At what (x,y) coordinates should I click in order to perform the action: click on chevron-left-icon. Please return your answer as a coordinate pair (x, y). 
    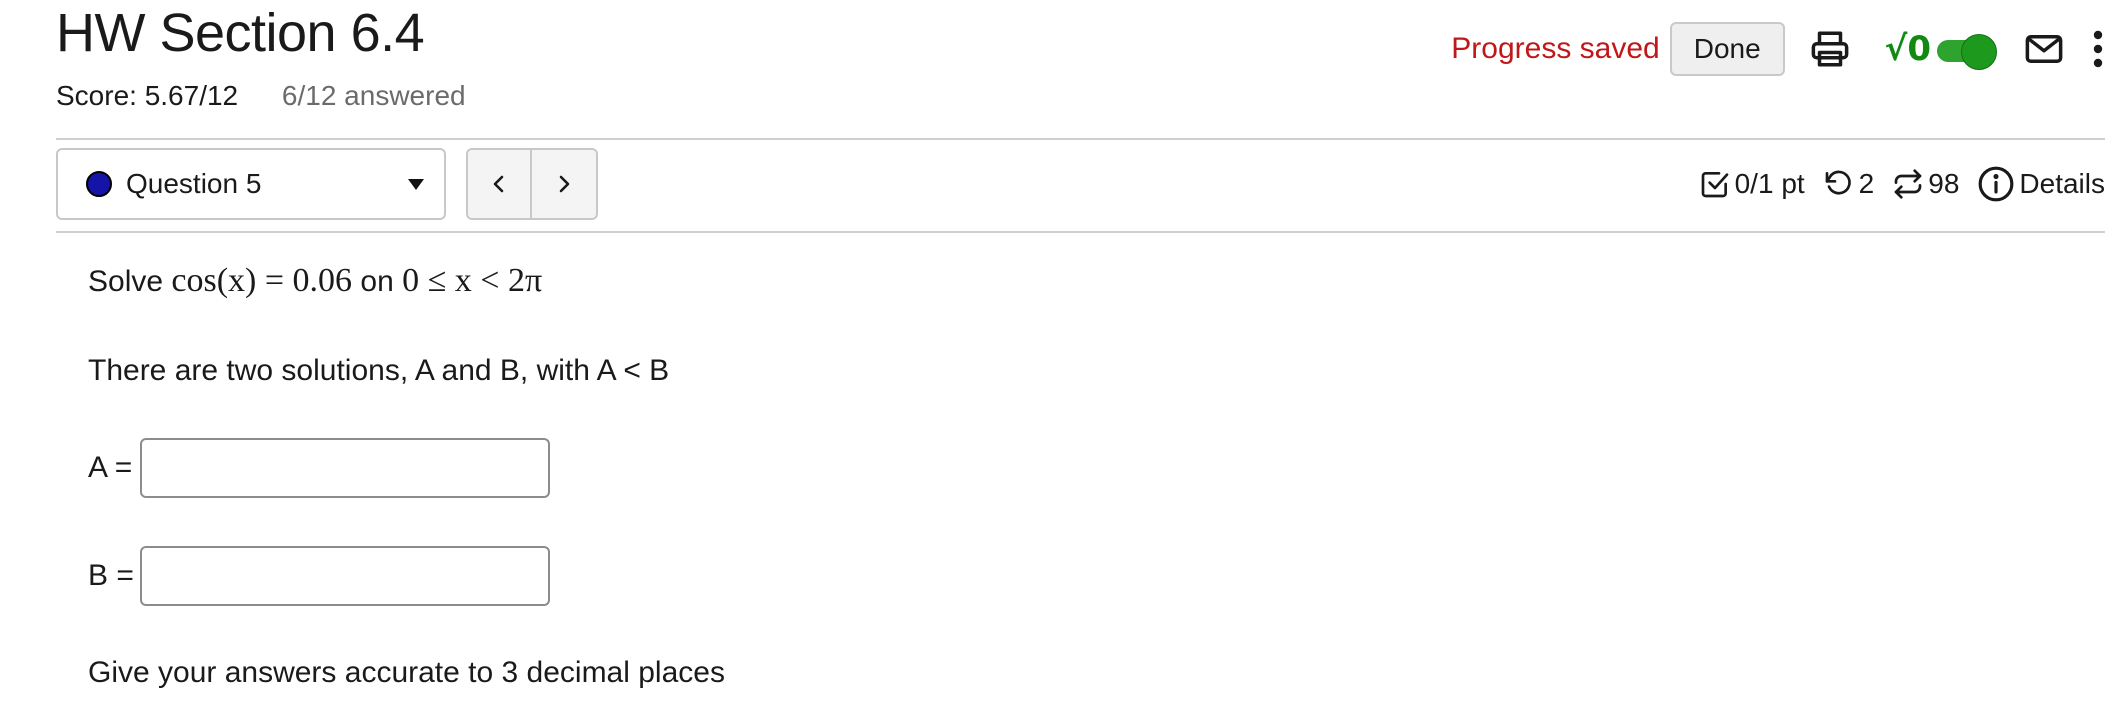
    Looking at the image, I should click on (498, 184).